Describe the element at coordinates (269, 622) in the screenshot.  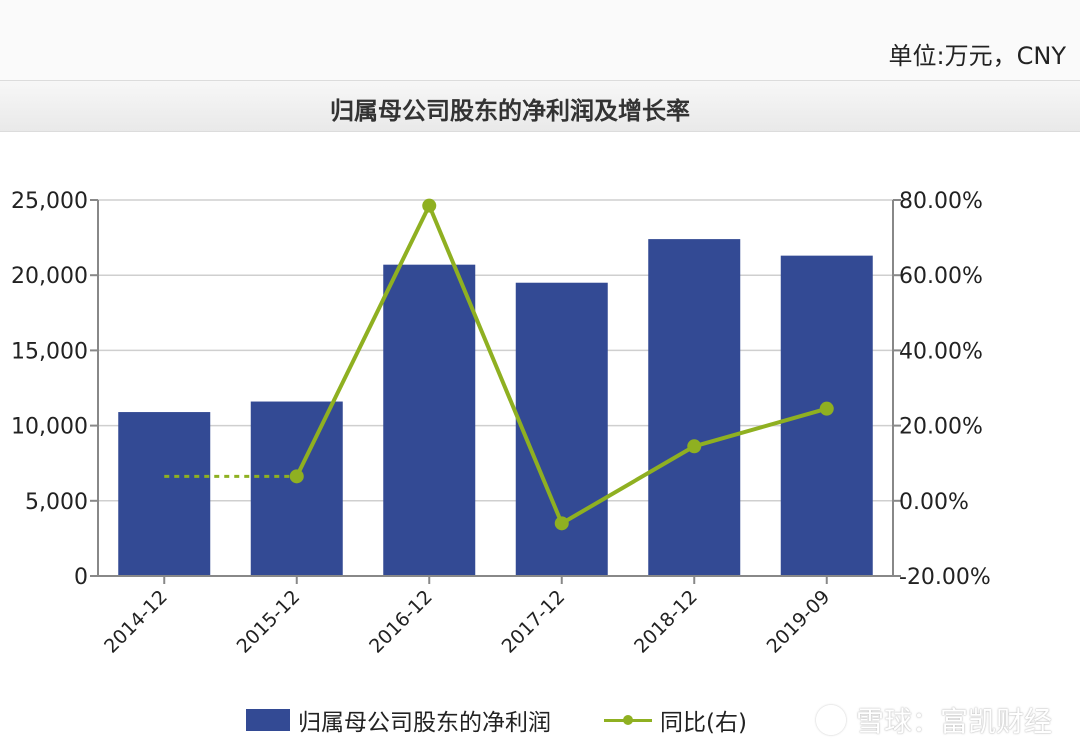
I see `x-tick-label: 2015-12` at that location.